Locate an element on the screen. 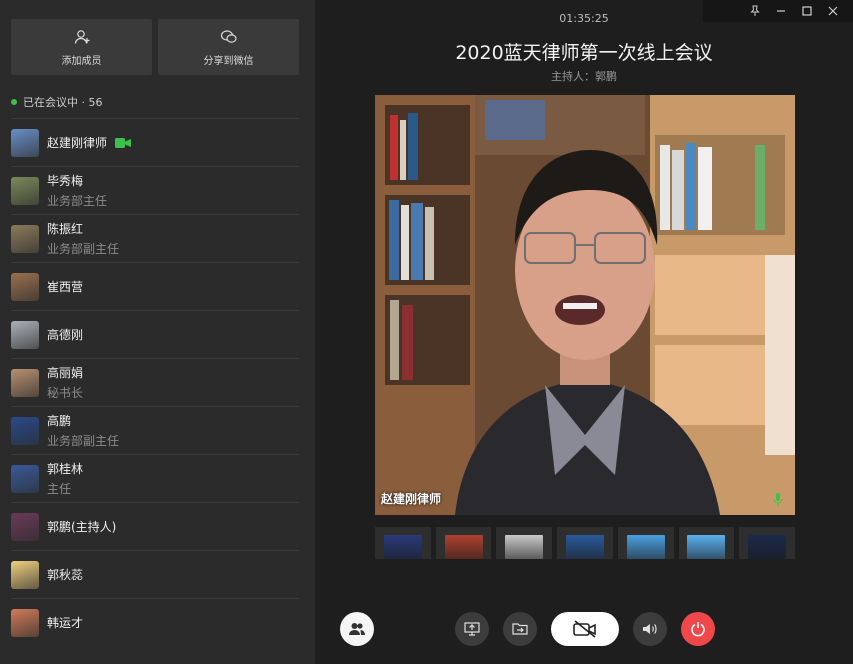 This screenshot has height=664, width=853. member-name-row: 郭秋蕊 is located at coordinates (65, 574).